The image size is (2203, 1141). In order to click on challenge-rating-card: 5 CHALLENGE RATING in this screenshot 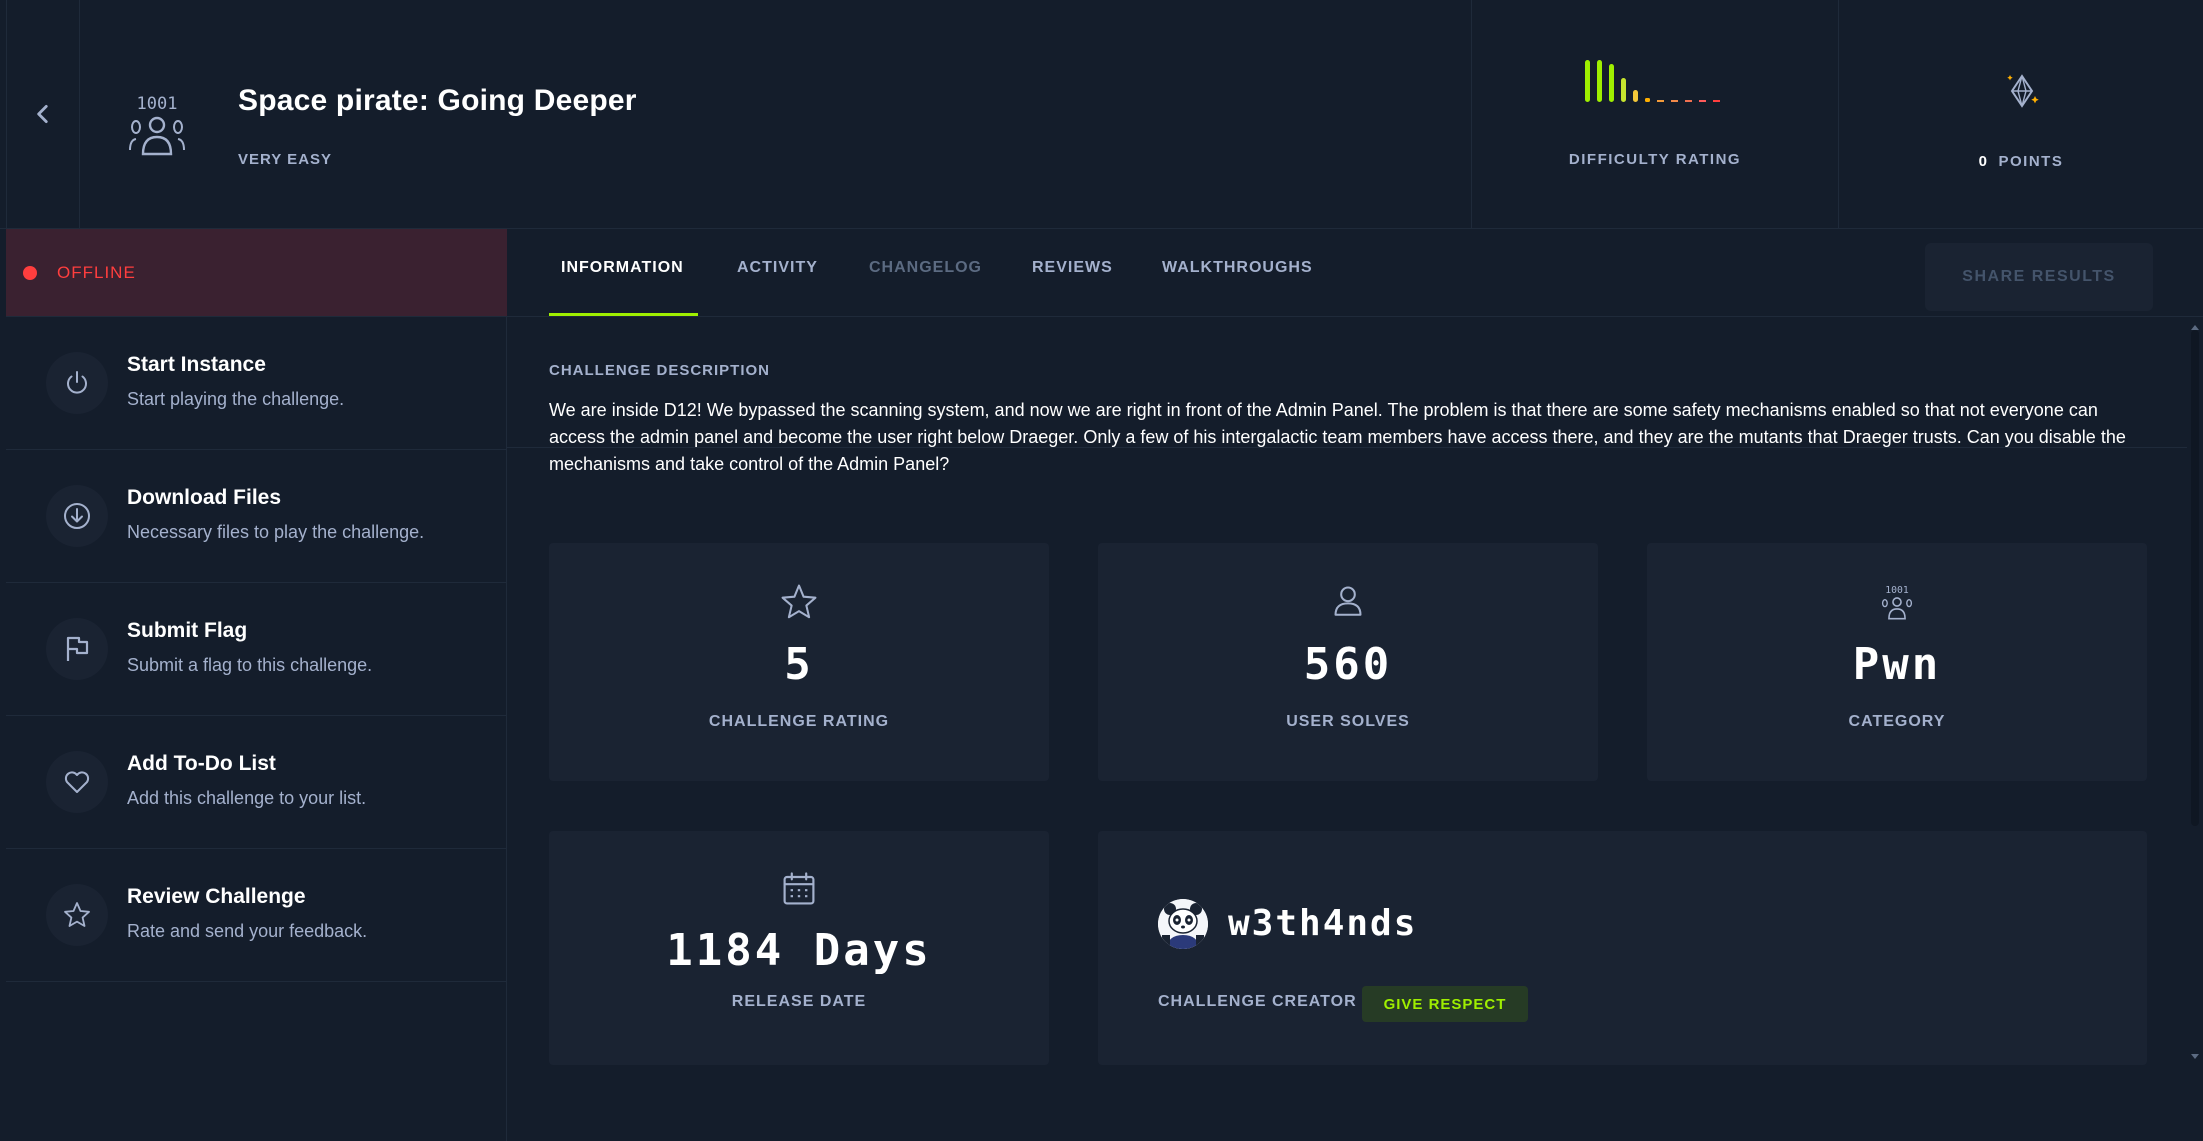, I will do `click(799, 662)`.